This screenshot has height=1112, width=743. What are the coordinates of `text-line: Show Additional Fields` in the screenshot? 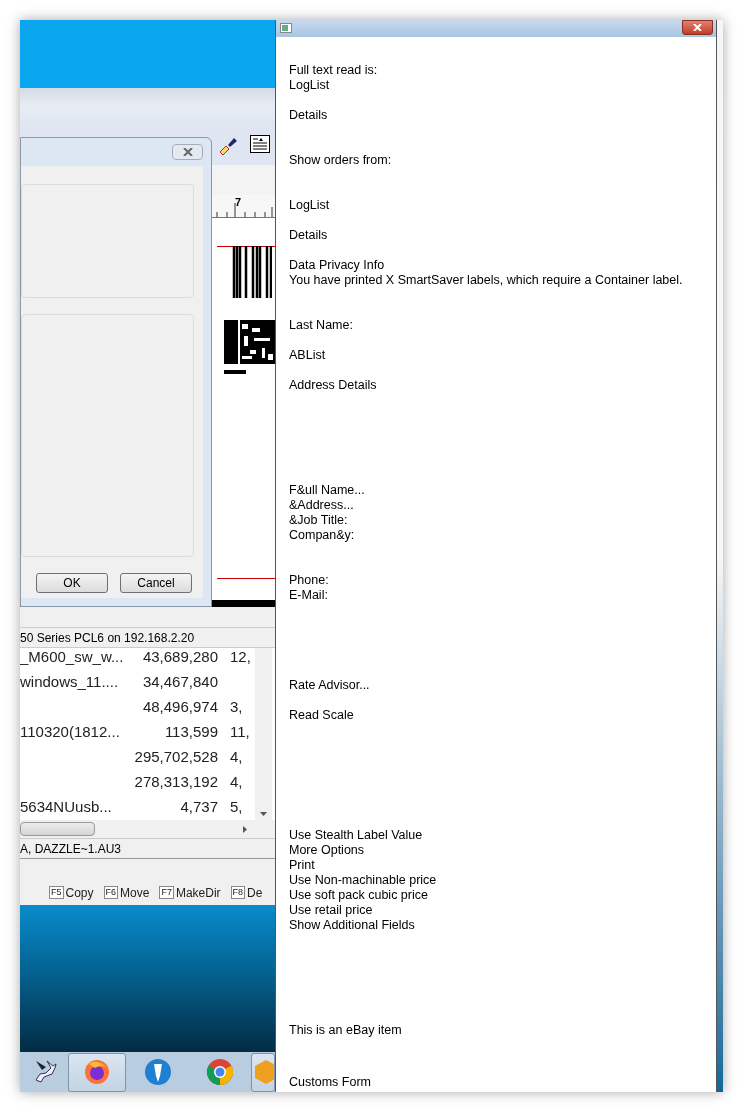 It's located at (352, 925).